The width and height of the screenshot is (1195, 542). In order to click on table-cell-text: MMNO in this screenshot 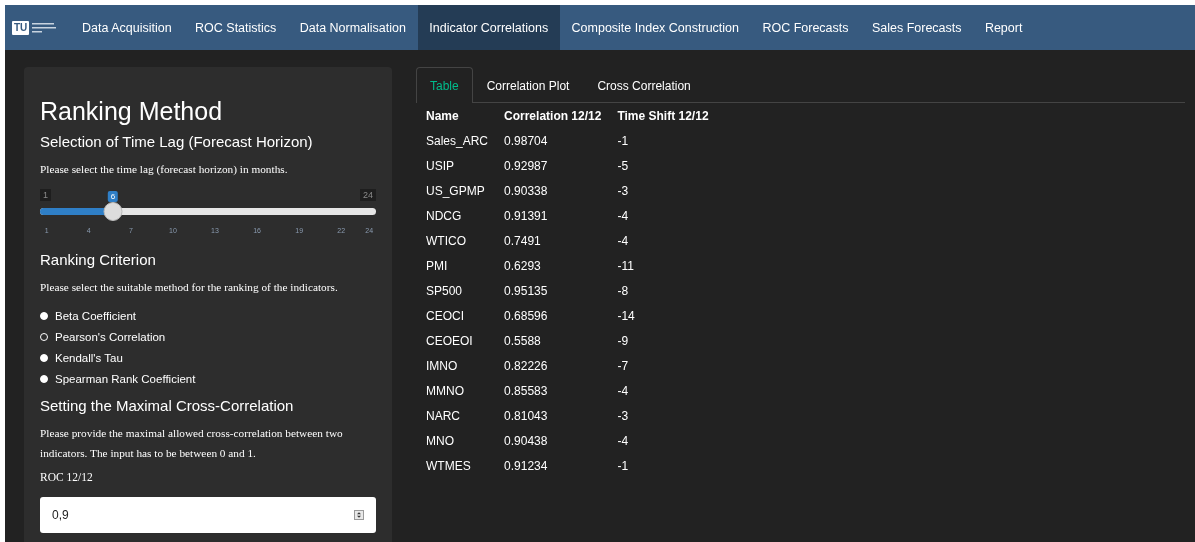, I will do `click(445, 391)`.